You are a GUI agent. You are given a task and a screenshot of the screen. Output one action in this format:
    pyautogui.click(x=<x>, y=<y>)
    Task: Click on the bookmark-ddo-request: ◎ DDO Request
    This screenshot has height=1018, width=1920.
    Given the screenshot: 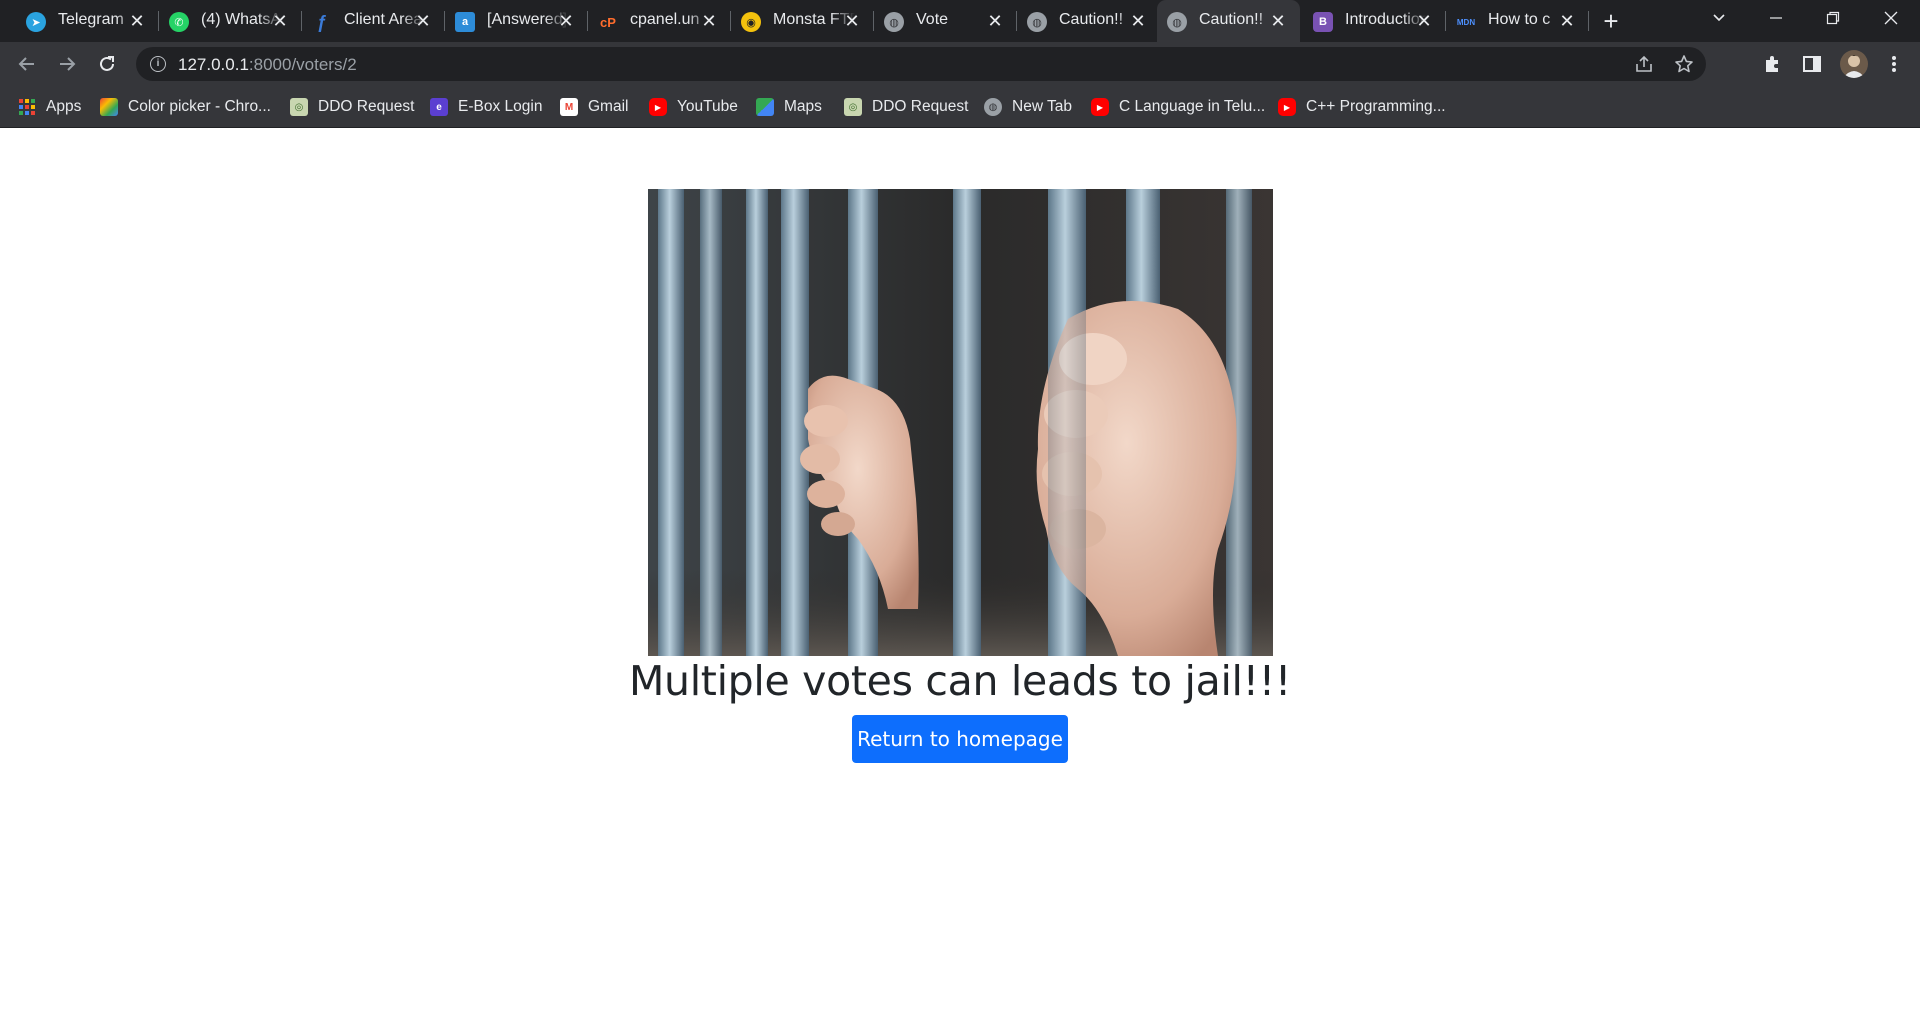 What is the action you would take?
    pyautogui.click(x=352, y=107)
    